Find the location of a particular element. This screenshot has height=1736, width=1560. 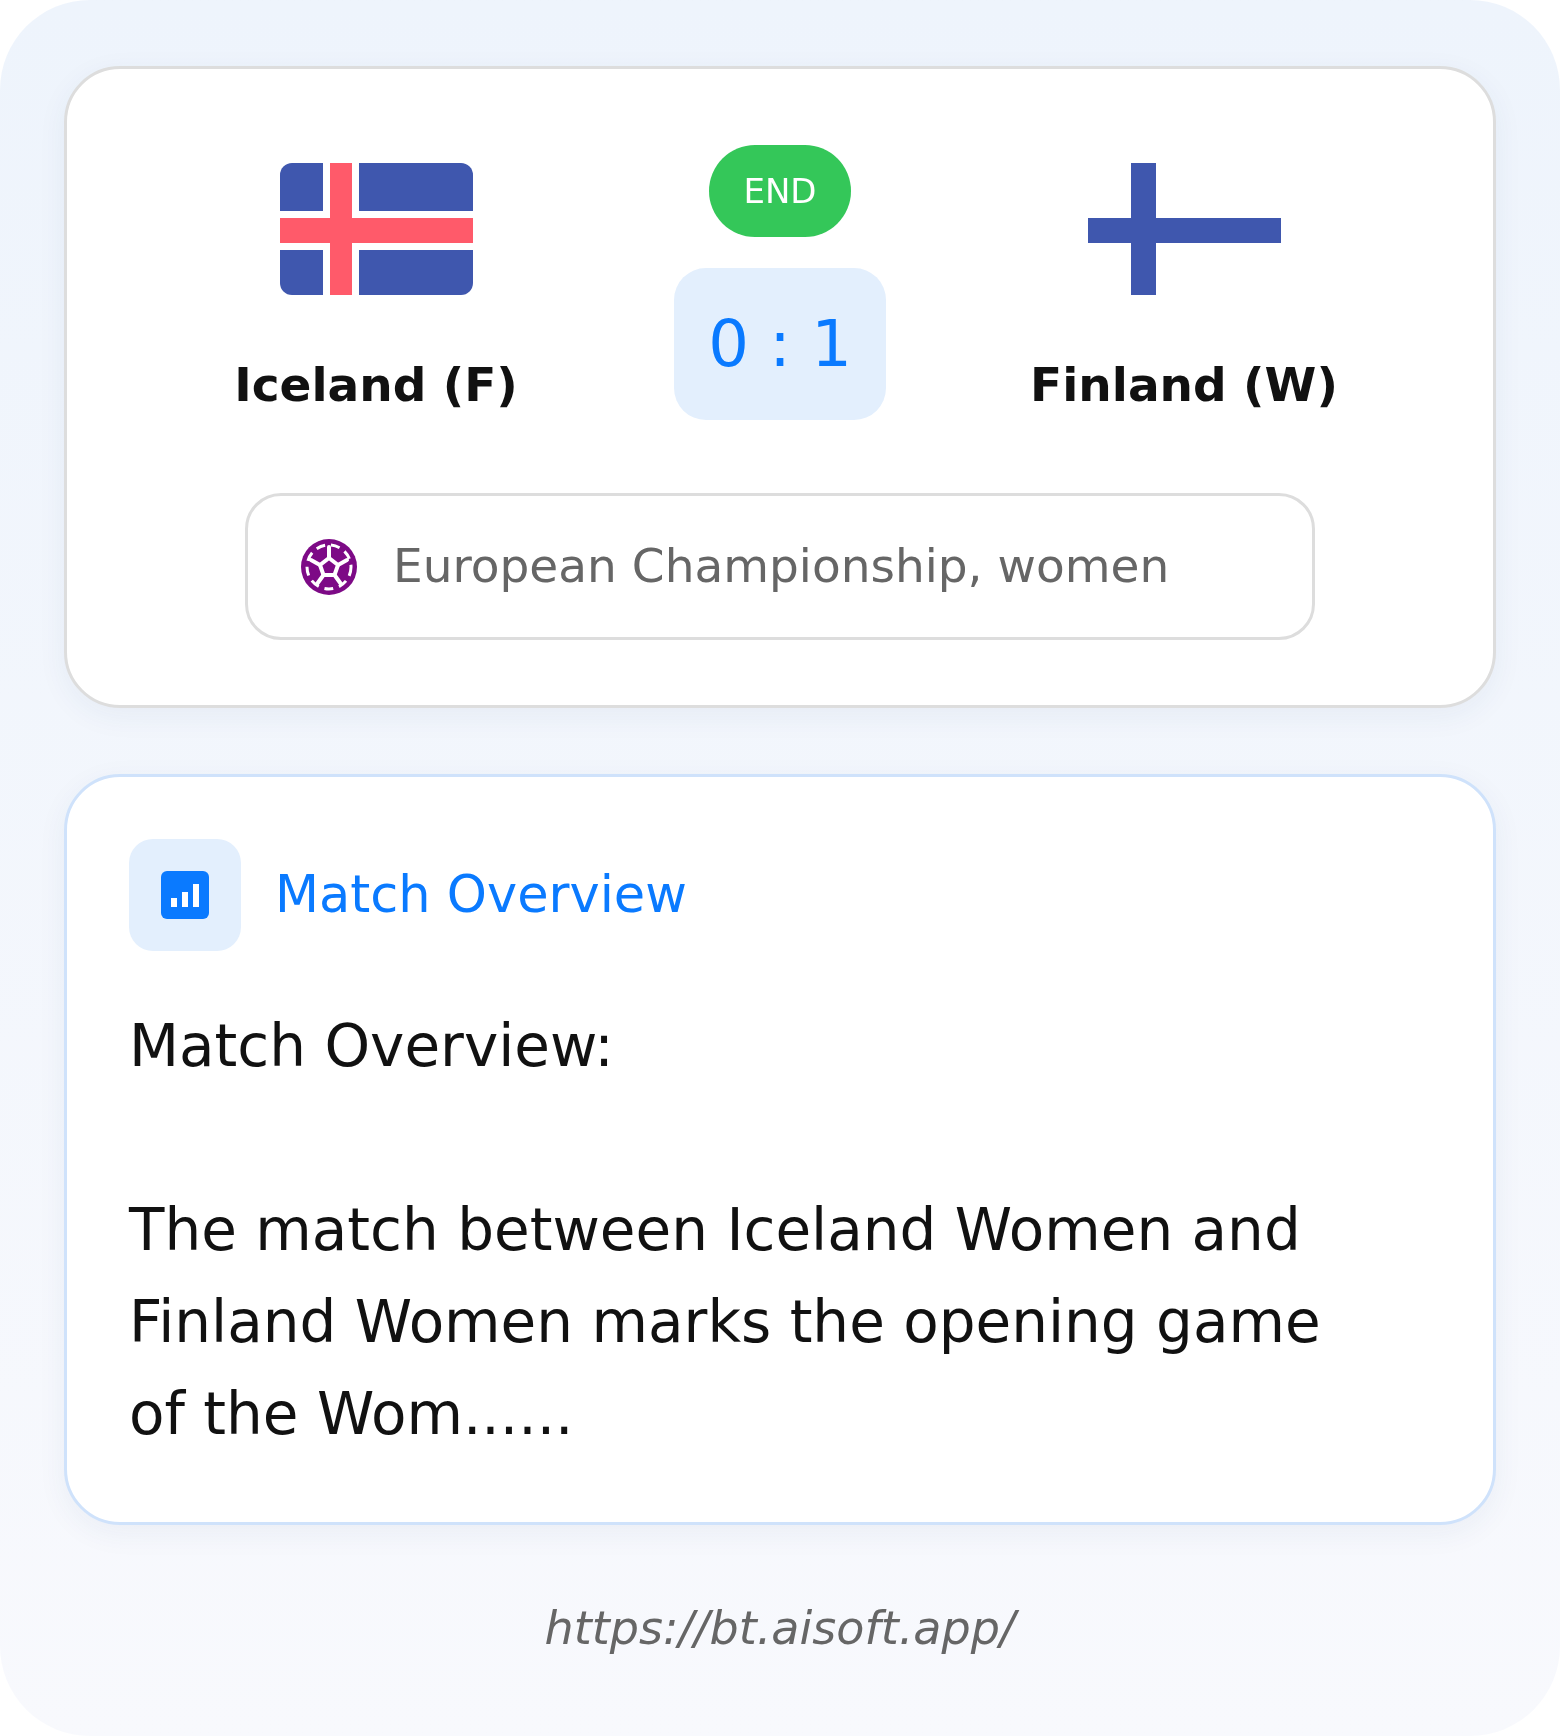

overview-title: Match Overview is located at coordinates (481, 894).